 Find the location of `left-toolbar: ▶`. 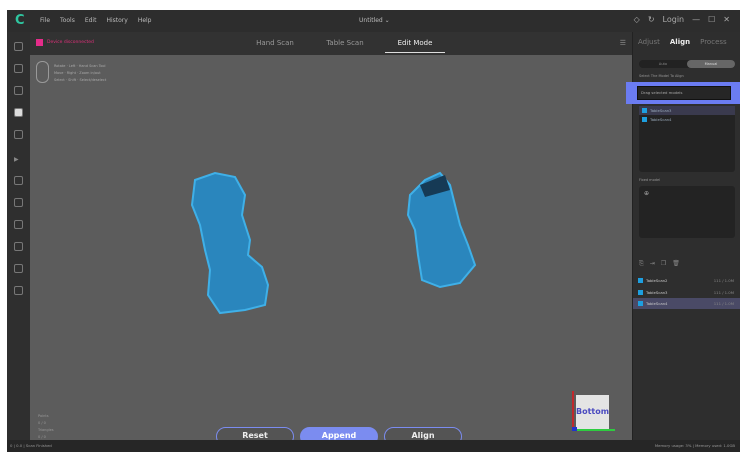

left-toolbar: ▶ is located at coordinates (18, 236).